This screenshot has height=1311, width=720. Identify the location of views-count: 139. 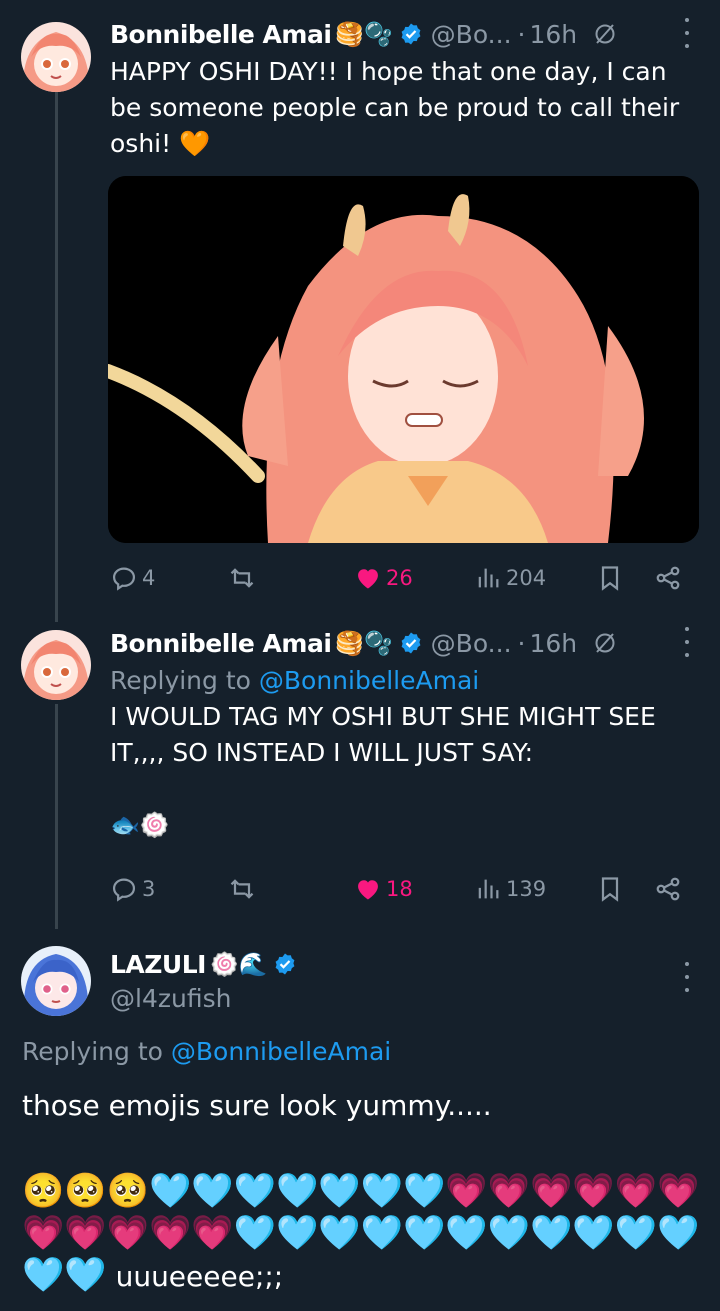
(526, 889).